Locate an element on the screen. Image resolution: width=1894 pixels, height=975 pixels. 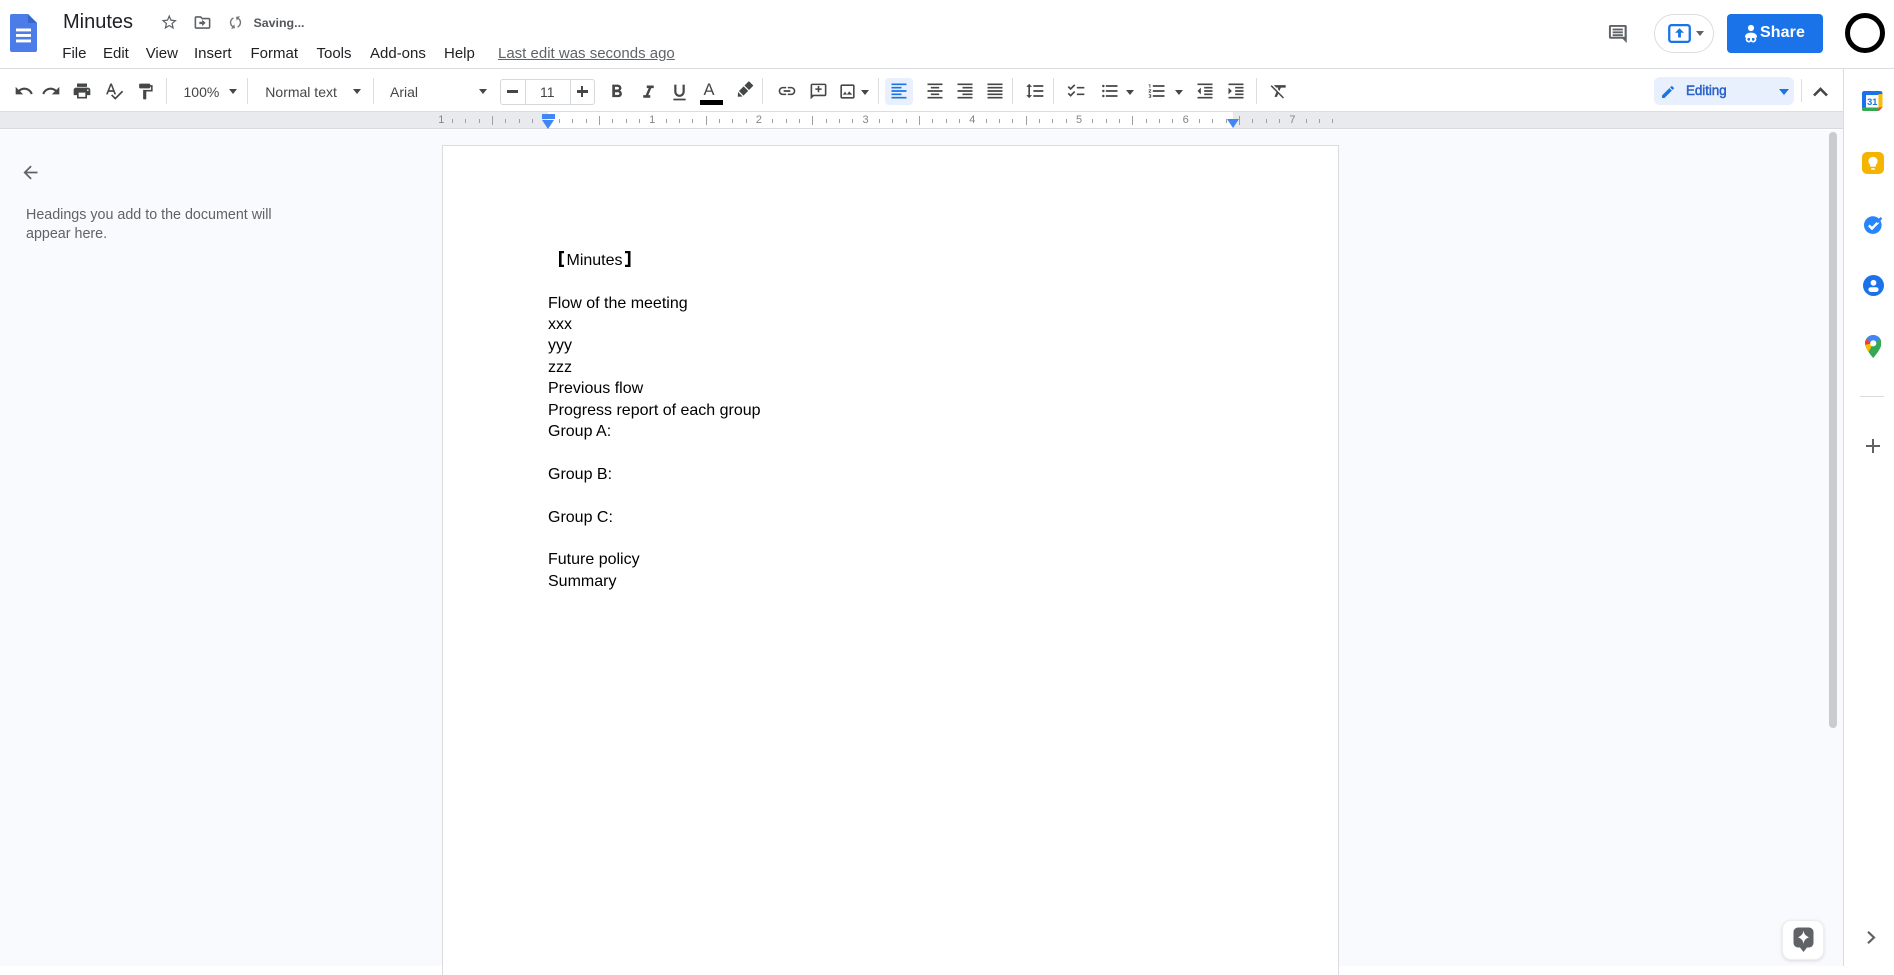
svg-text: 31 is located at coordinates (1872, 101).